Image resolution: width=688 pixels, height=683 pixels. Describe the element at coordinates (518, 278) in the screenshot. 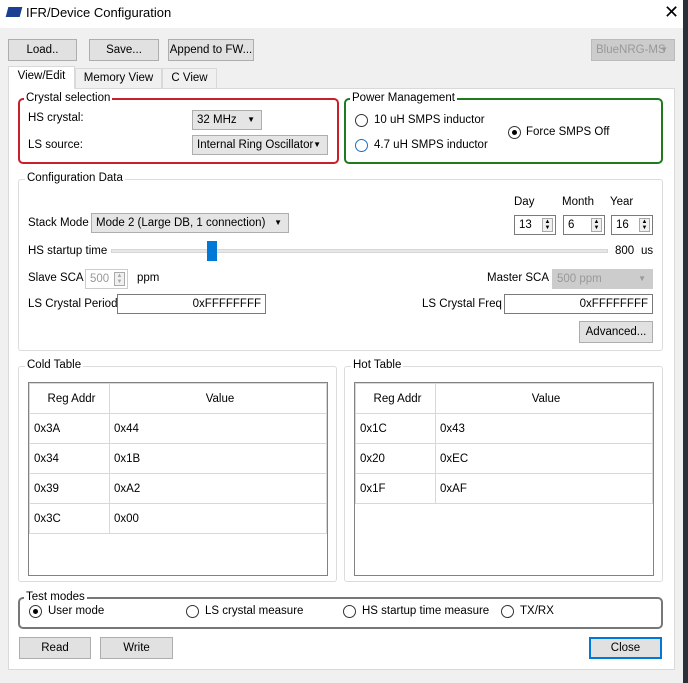

I see `master-sca-label: Master SCA` at that location.